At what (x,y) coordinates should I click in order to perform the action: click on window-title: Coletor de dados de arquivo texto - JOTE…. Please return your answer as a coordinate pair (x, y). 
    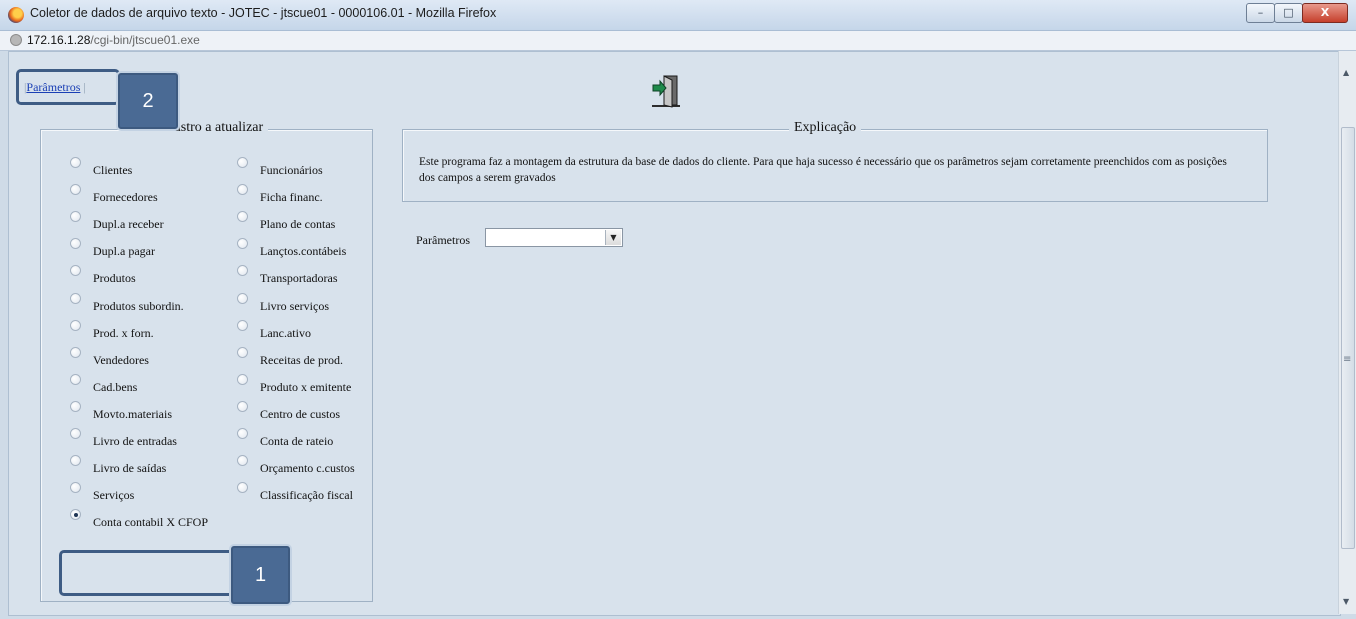
    Looking at the image, I should click on (263, 13).